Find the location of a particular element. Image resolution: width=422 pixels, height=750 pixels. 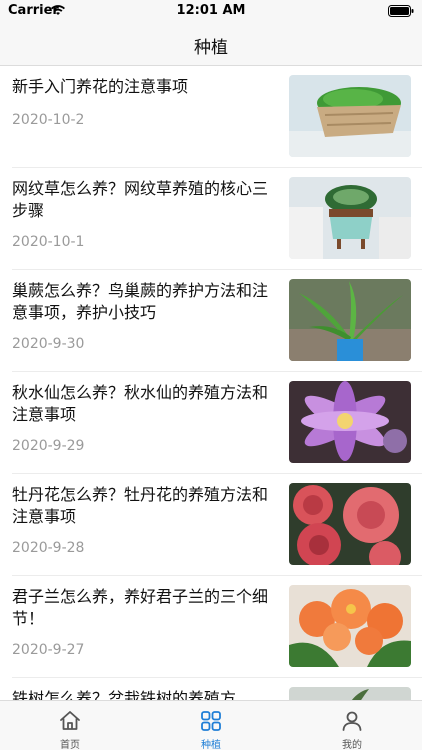

list-item: 新手入门养花的注意事项 2020-10-2 is located at coordinates (211, 117).